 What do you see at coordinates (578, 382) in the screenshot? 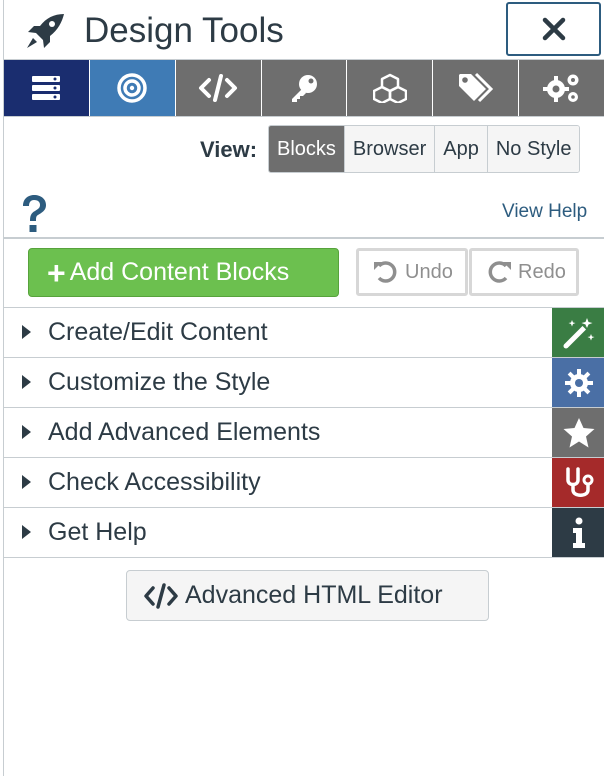
I see `gear-icon` at bounding box center [578, 382].